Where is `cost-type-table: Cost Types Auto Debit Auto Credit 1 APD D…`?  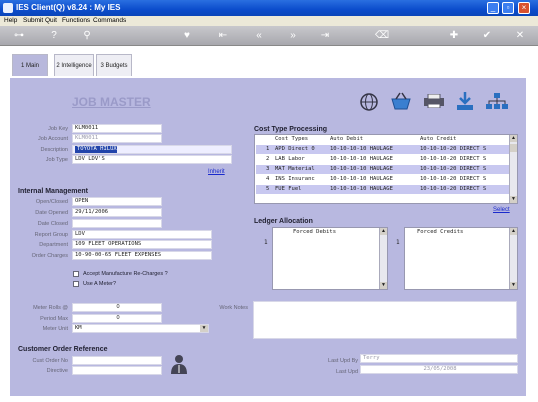 cost-type-table: Cost Types Auto Debit Auto Credit 1 APD D… is located at coordinates (386, 169).